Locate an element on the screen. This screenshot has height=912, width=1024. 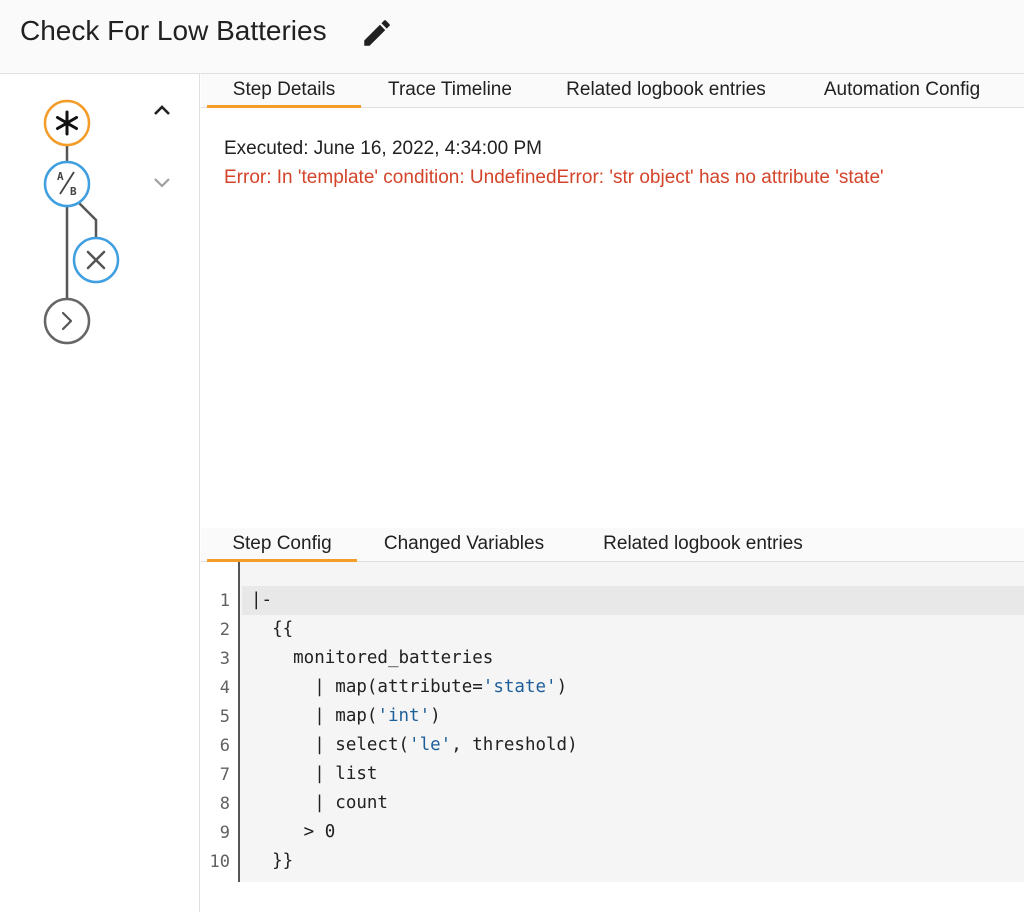
tab-trace-timeline: Trace Timeline is located at coordinates (450, 91).